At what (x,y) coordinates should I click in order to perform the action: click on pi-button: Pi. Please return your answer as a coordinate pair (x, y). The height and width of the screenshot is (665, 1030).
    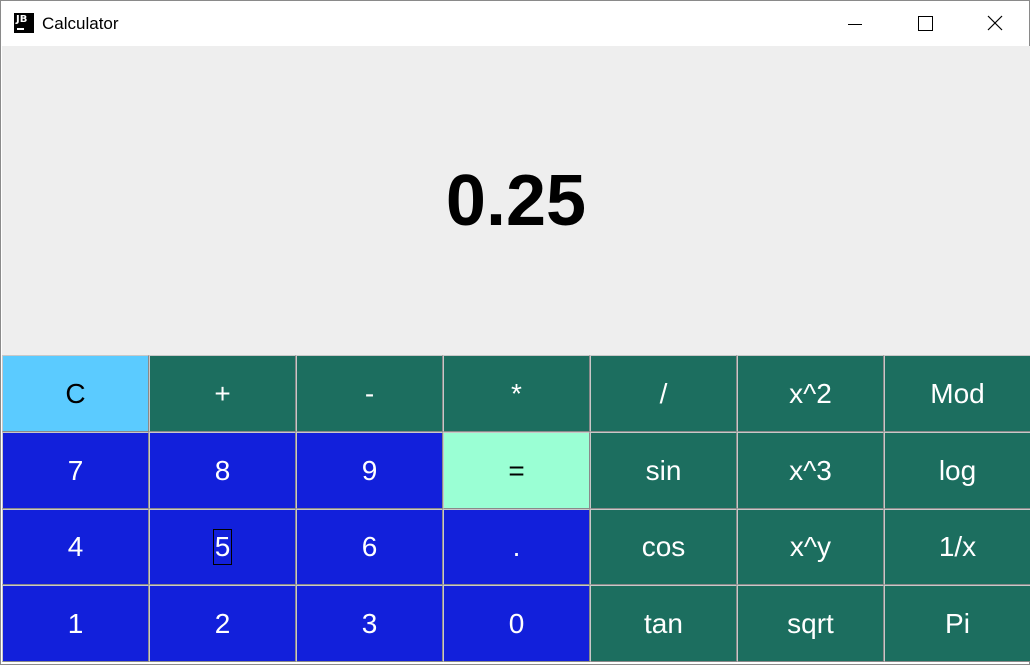
    Looking at the image, I should click on (957, 623).